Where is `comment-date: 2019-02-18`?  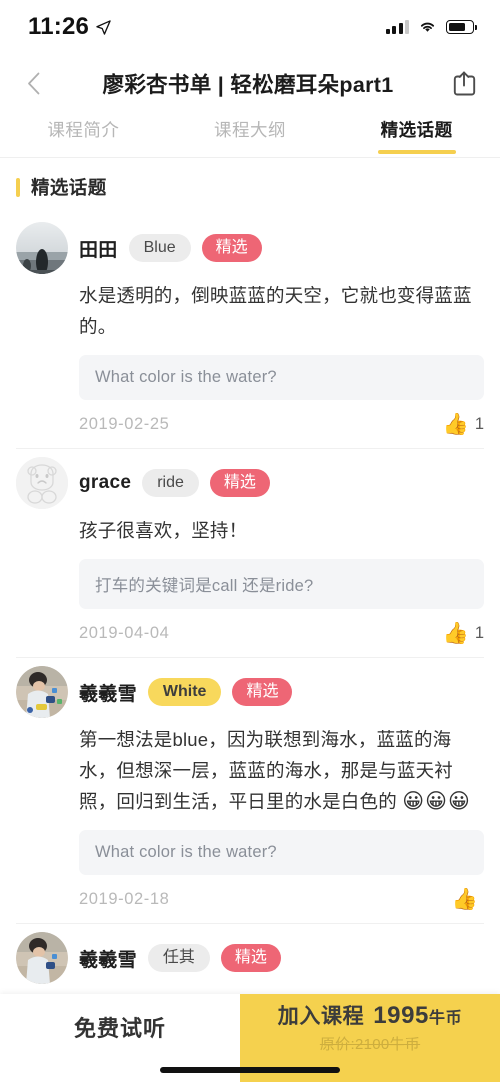 comment-date: 2019-02-18 is located at coordinates (124, 898).